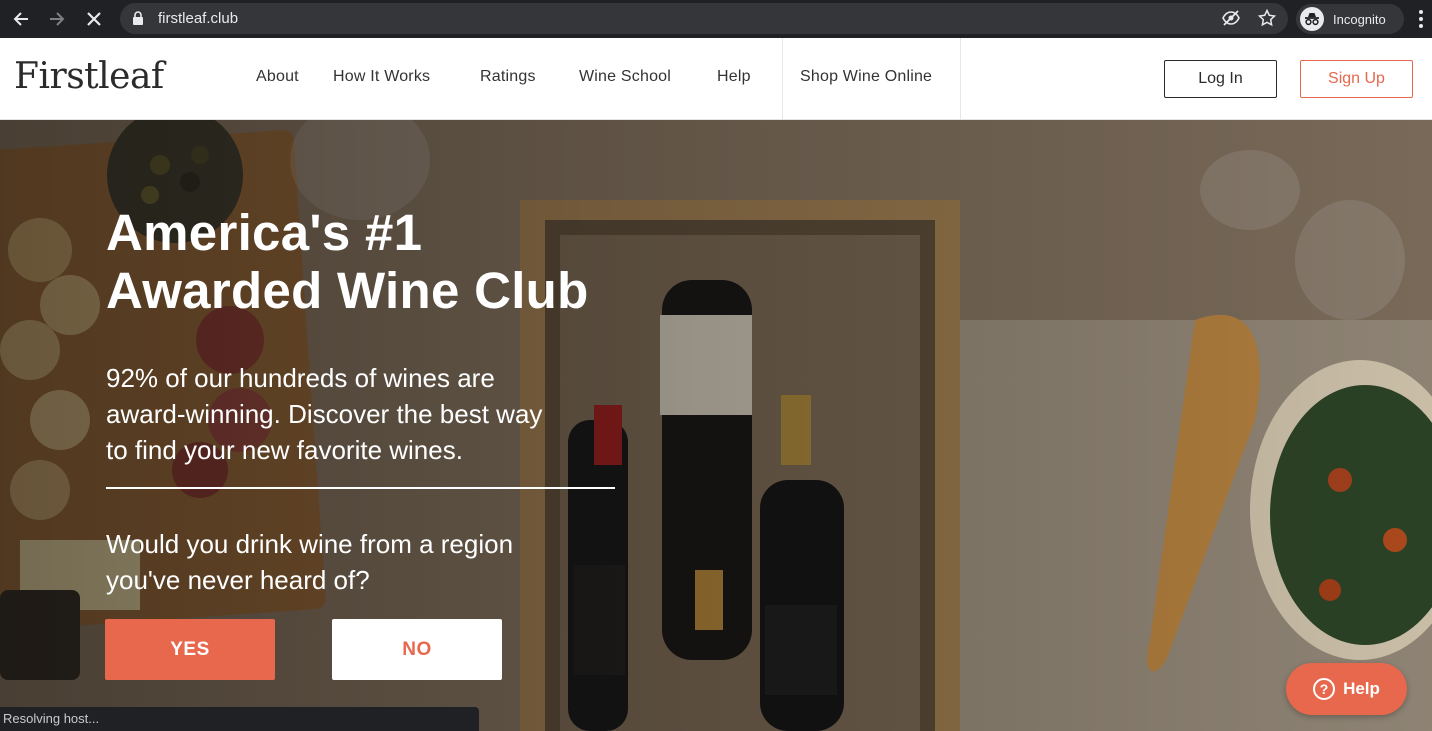  Describe the element at coordinates (300, 378) in the screenshot. I see `hero-description-line: 92% of our hundreds of wines are` at that location.